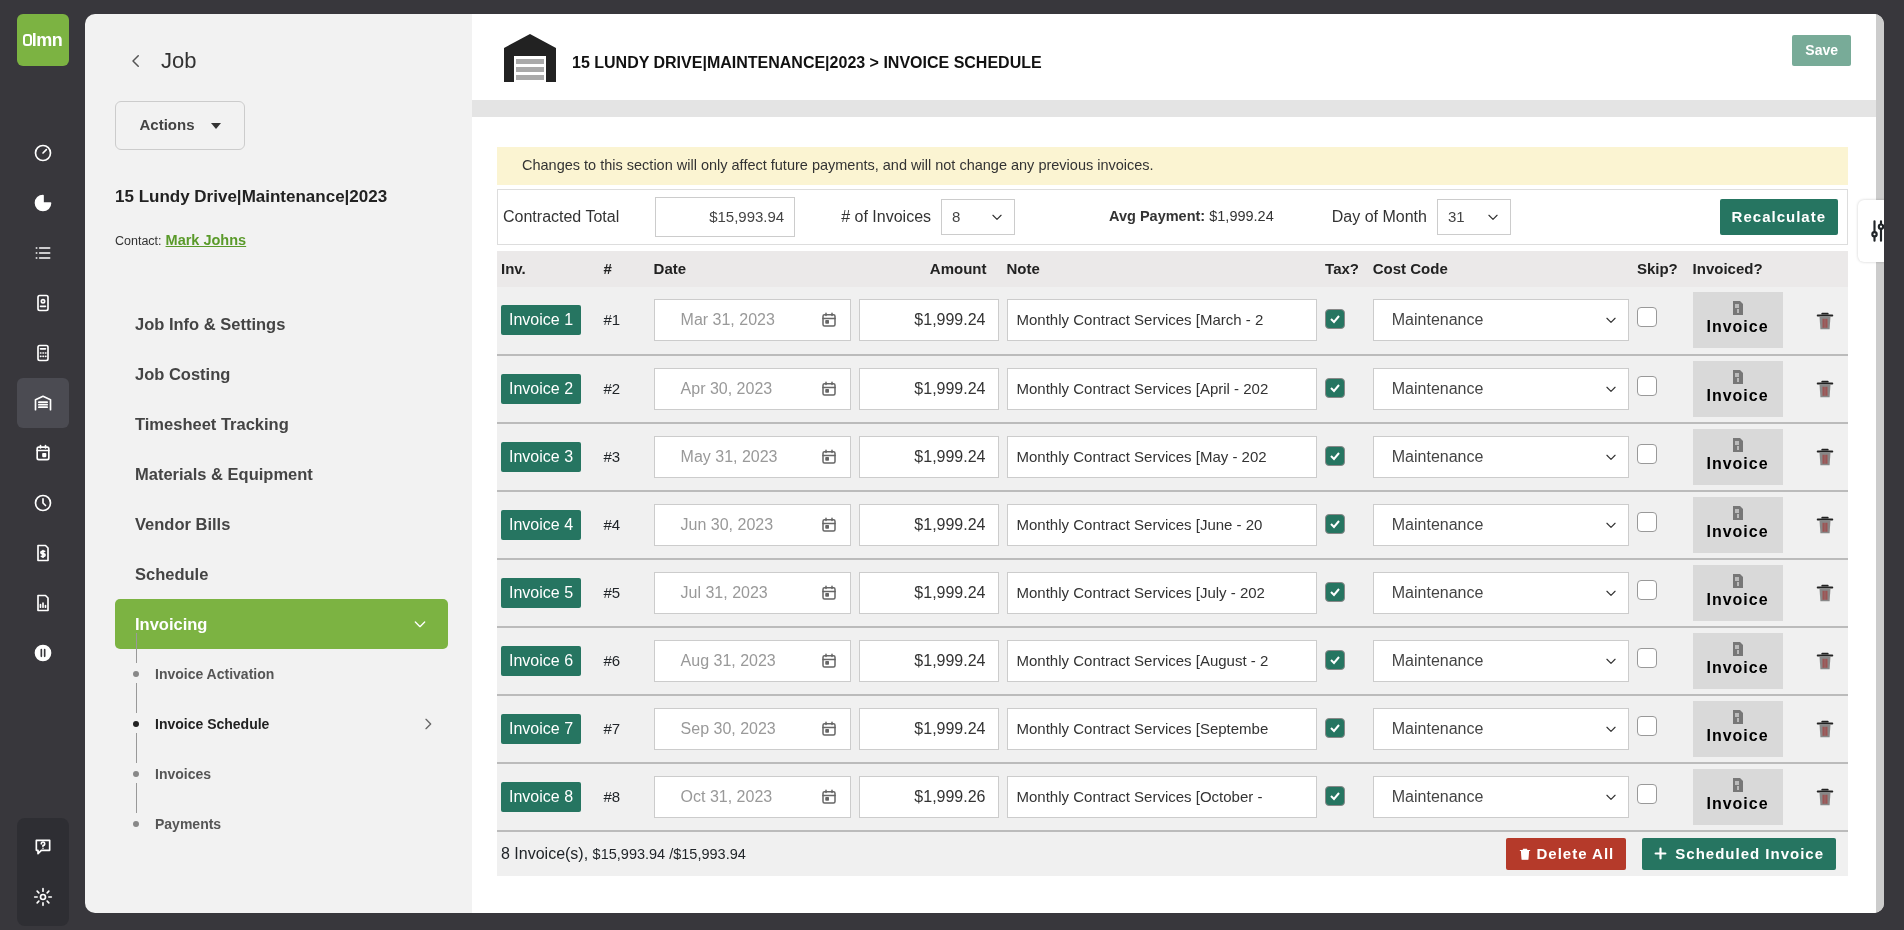 The image size is (1904, 930). What do you see at coordinates (541, 388) in the screenshot?
I see `invoice-button: Invoice 2` at bounding box center [541, 388].